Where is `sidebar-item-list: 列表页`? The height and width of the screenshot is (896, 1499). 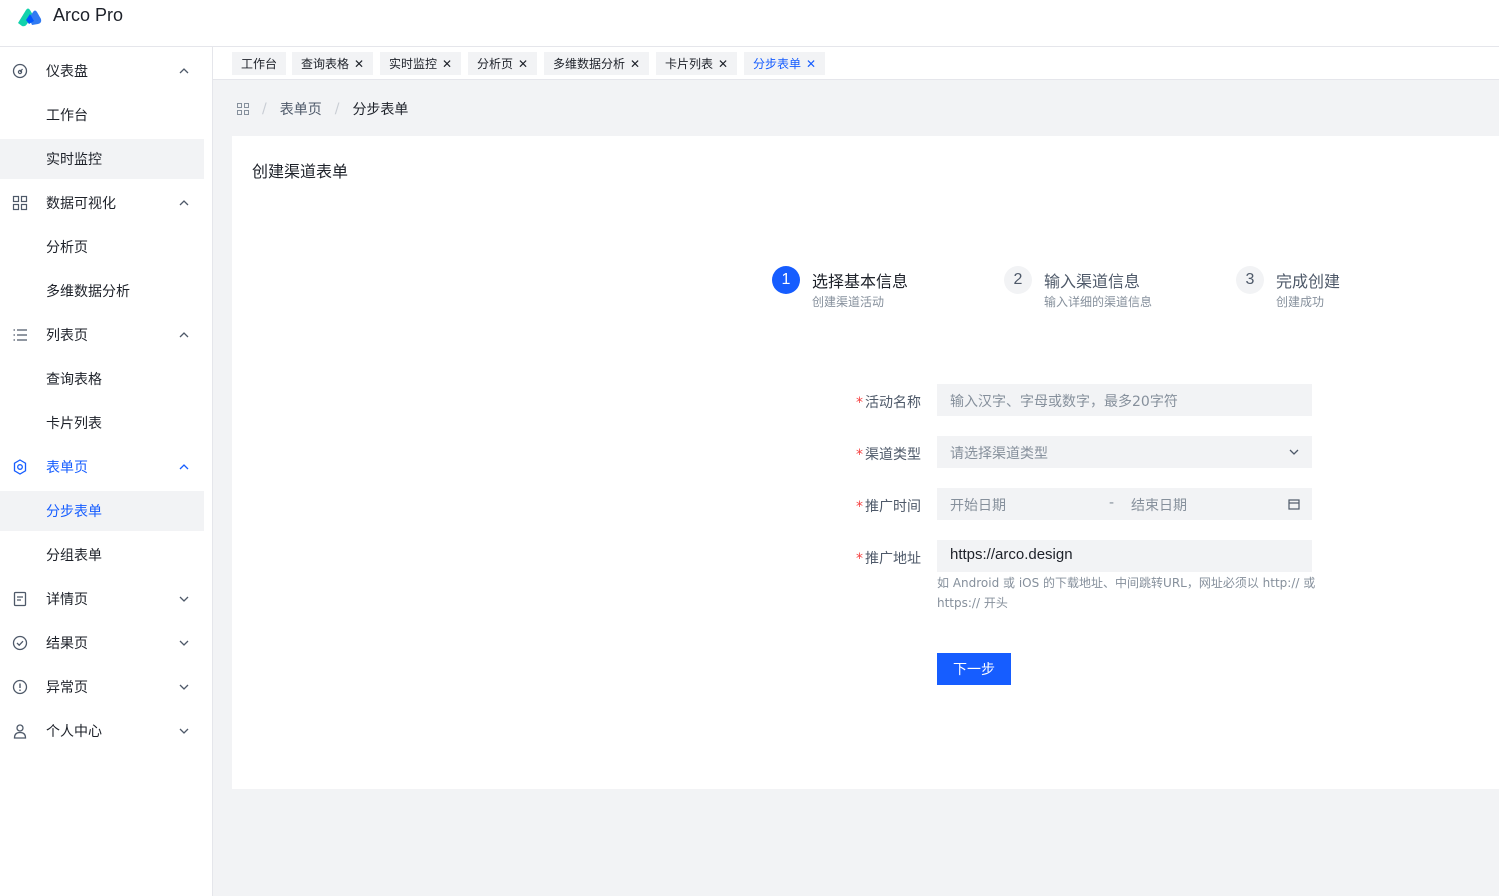
sidebar-item-list: 列表页 is located at coordinates (102, 335).